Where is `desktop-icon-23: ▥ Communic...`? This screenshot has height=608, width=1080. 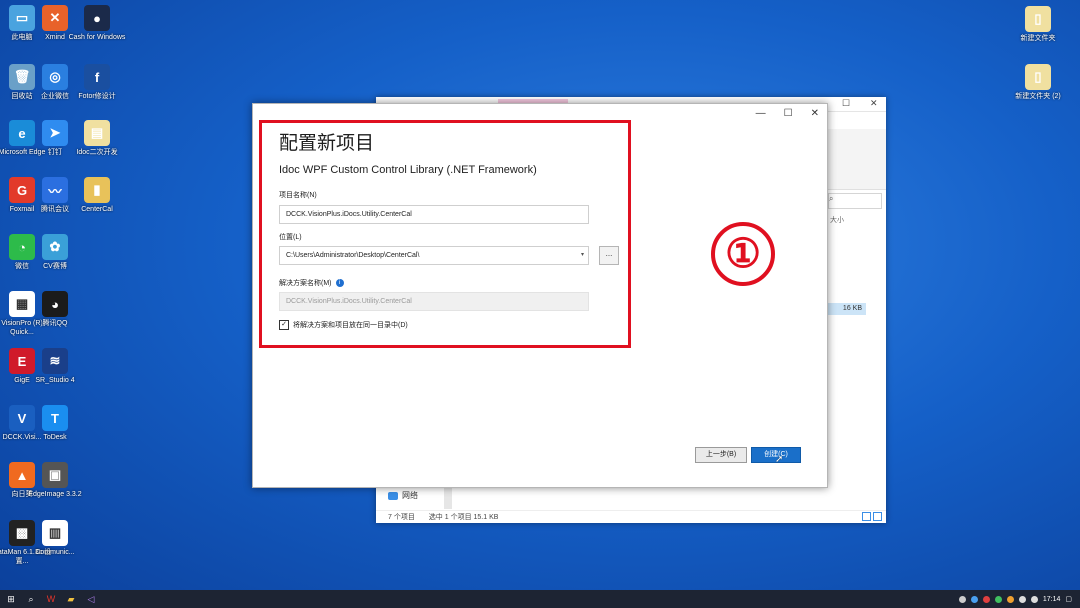
desktop-icon-23: ▥ Communic... is located at coordinates (55, 538).